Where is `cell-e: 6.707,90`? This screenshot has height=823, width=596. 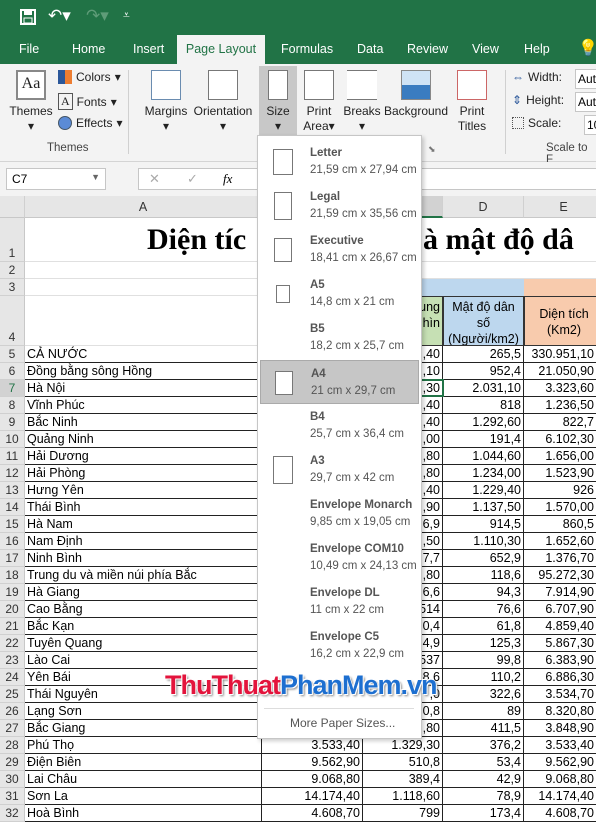
cell-e: 6.707,90 is located at coordinates (560, 609).